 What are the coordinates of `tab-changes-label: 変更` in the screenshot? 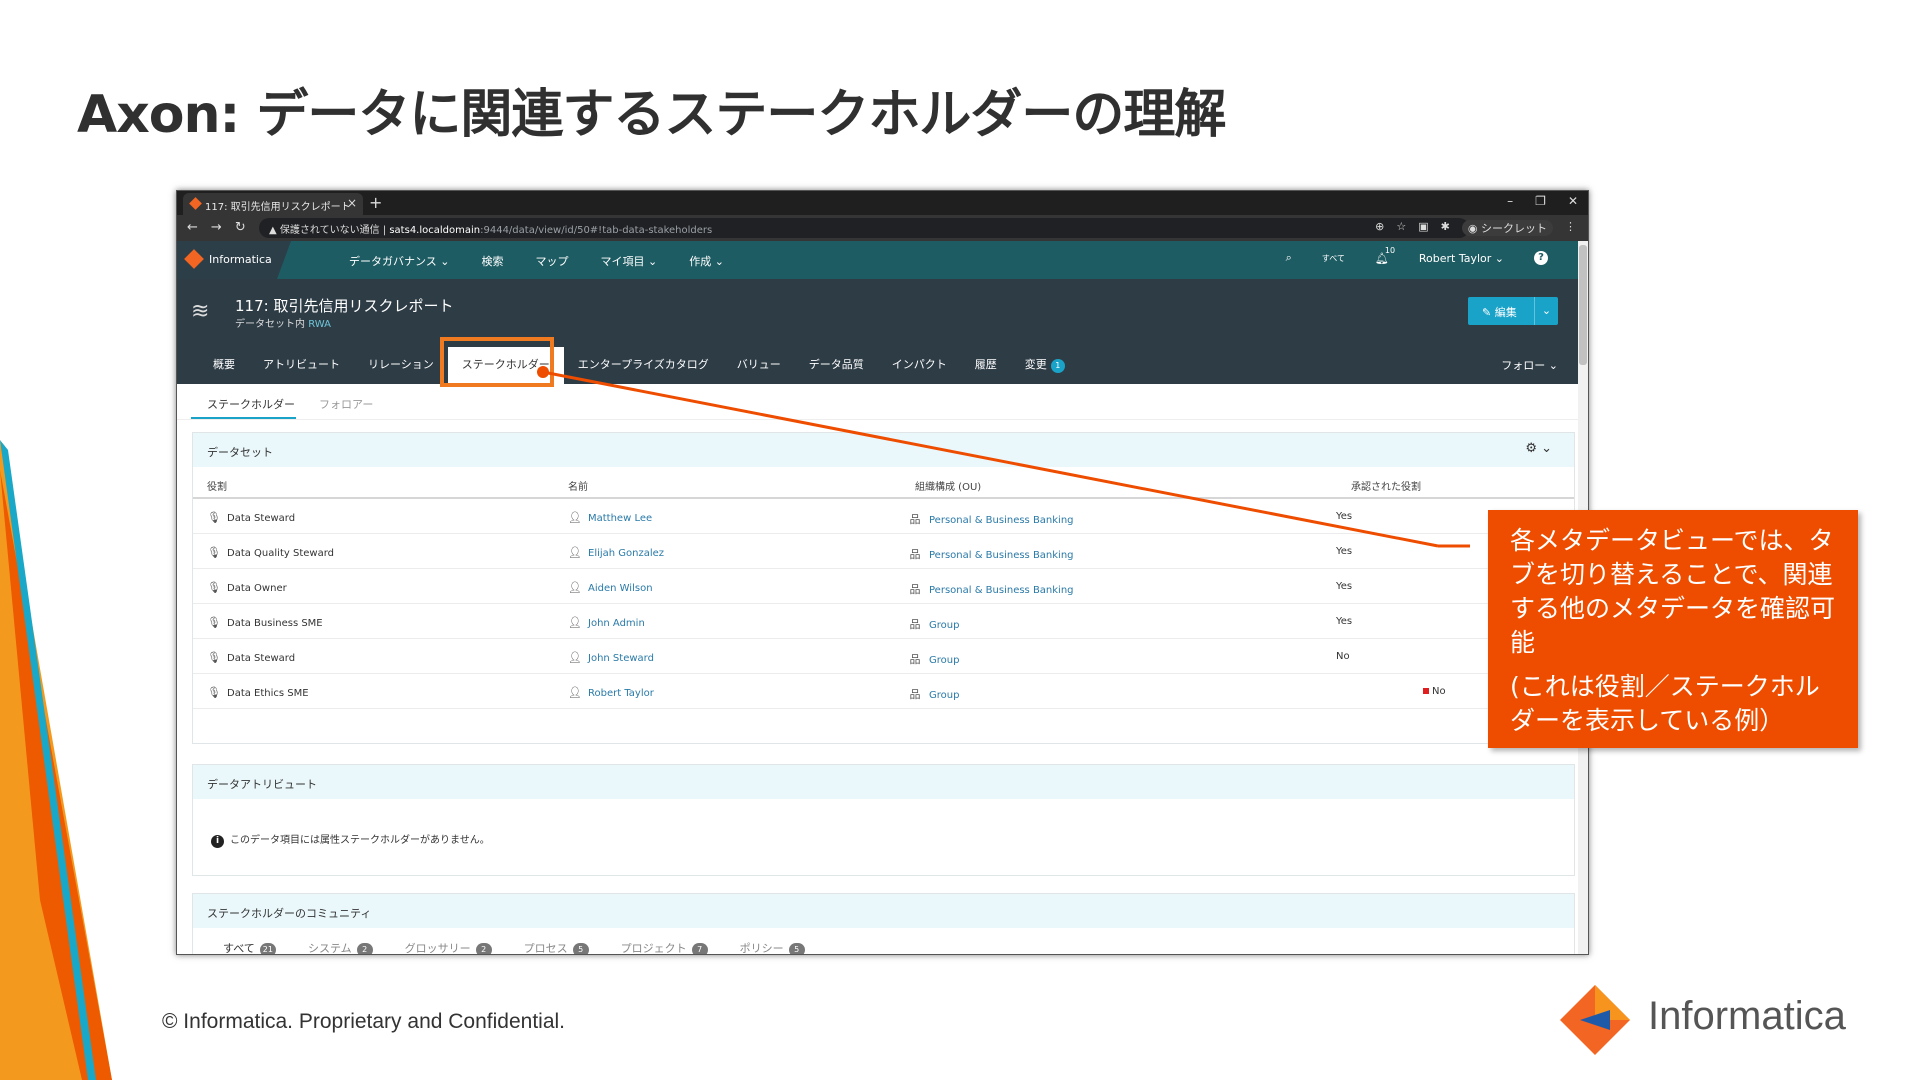 It's located at (1035, 364).